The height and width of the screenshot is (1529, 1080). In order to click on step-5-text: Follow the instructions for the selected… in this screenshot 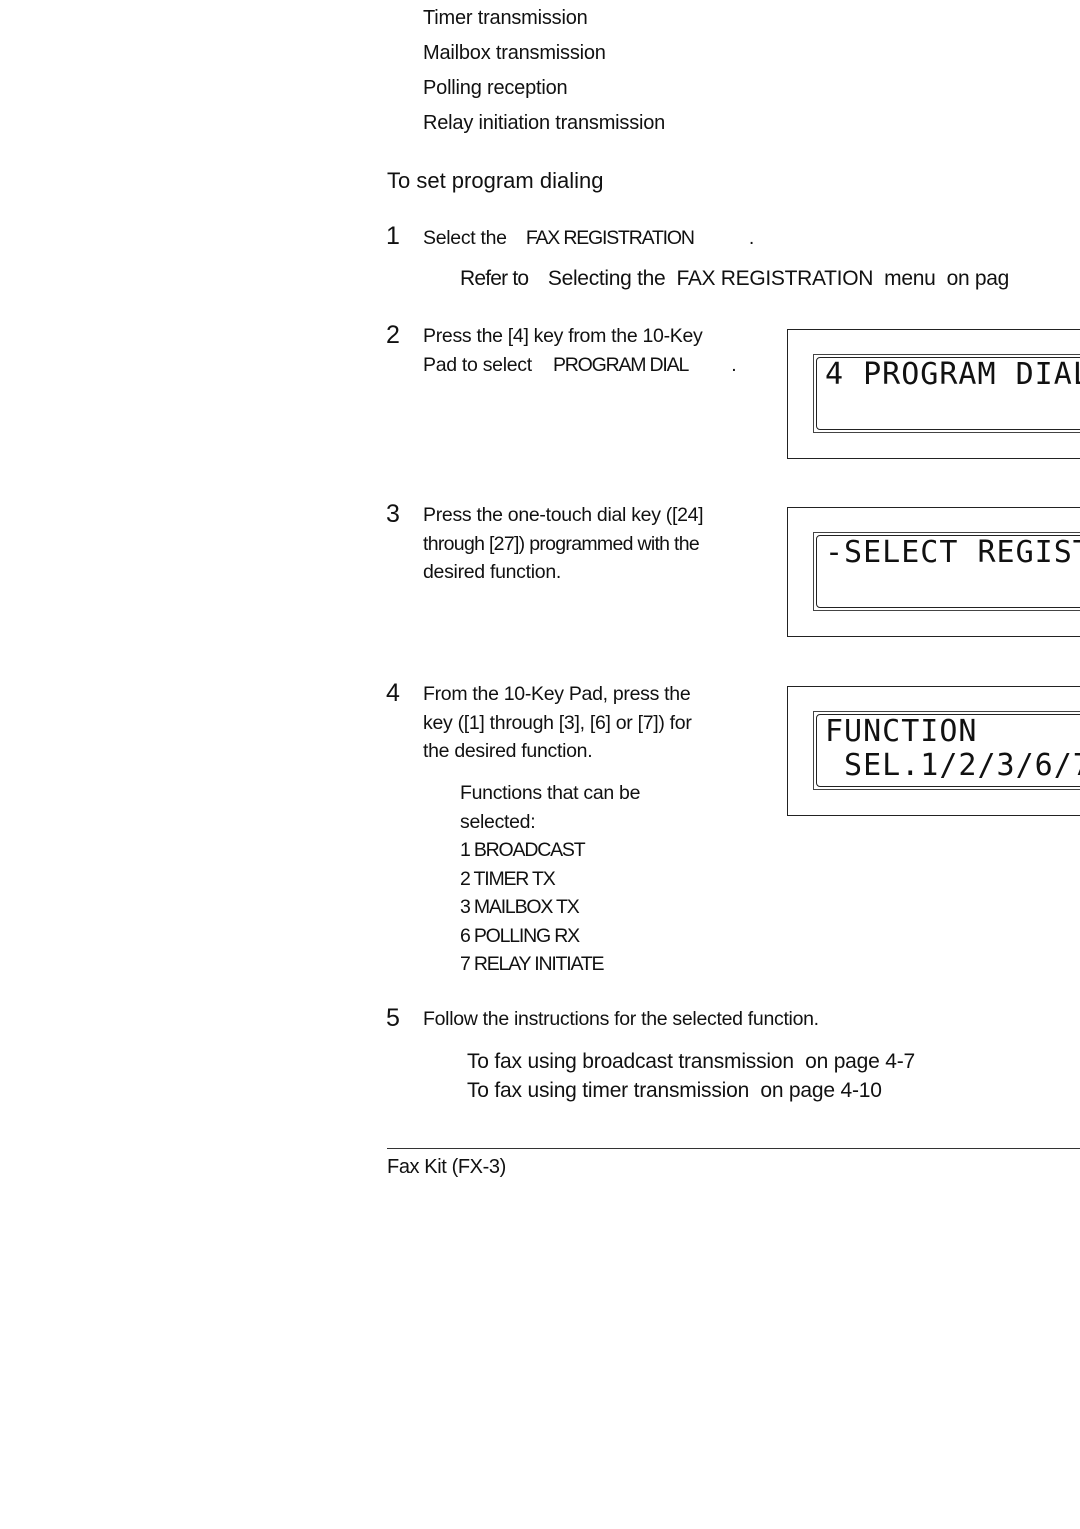, I will do `click(621, 1019)`.